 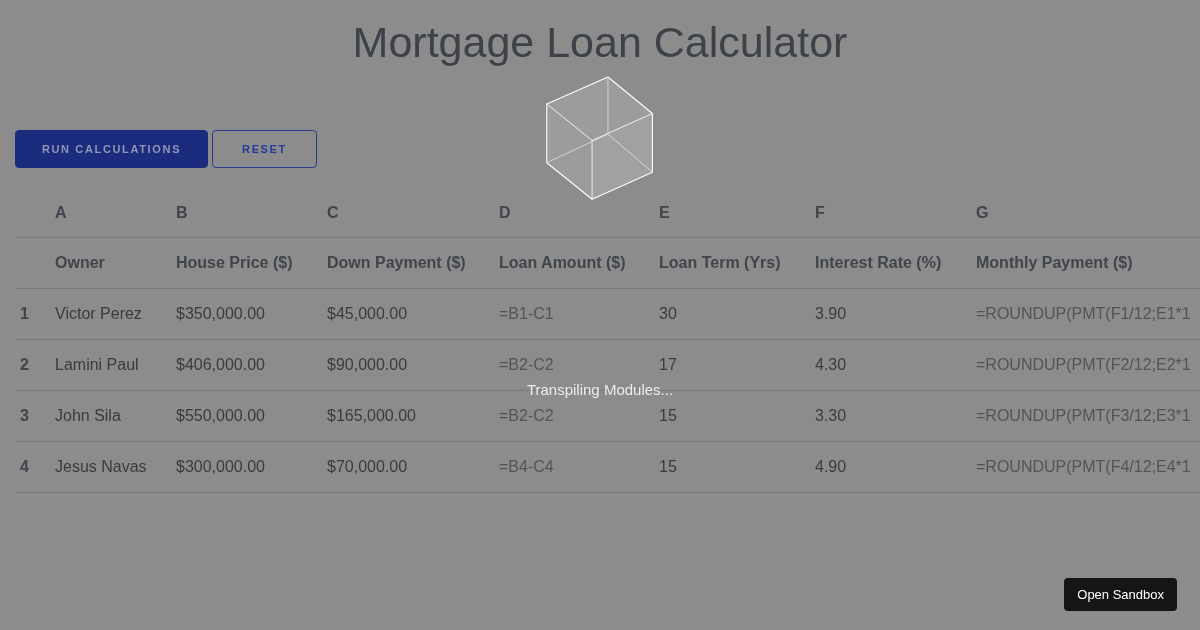 I want to click on column-header: Monthly Payment ($), so click(x=1054, y=263).